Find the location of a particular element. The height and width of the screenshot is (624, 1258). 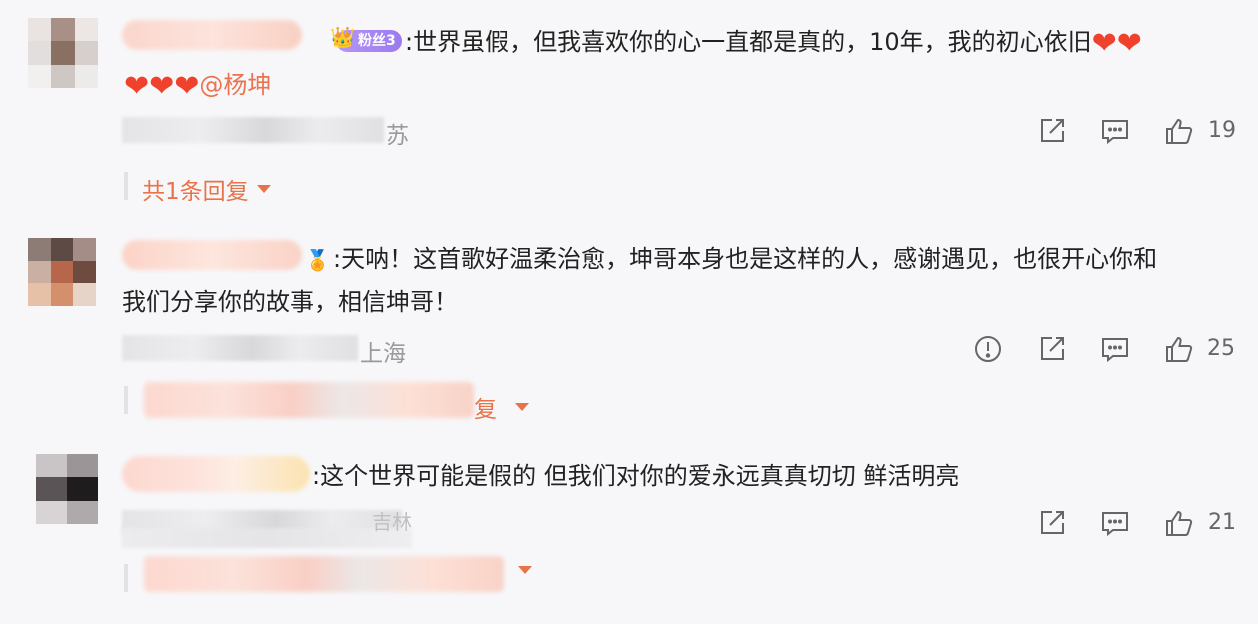

view-replies-button: 共1条回复 is located at coordinates (206, 189).